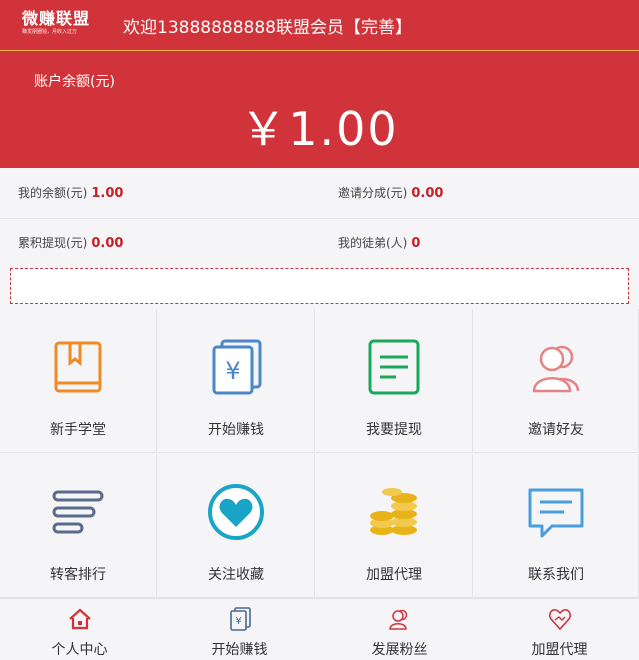 The image size is (639, 660). What do you see at coordinates (236, 430) in the screenshot?
I see `grid-label: 开始赚钱` at bounding box center [236, 430].